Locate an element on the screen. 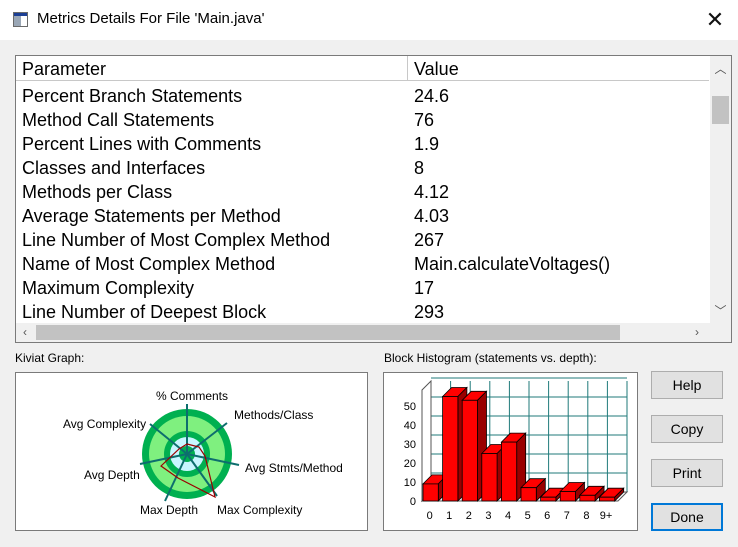 Image resolution: width=738 pixels, height=547 pixels. x-tick-label: 5 is located at coordinates (528, 516).